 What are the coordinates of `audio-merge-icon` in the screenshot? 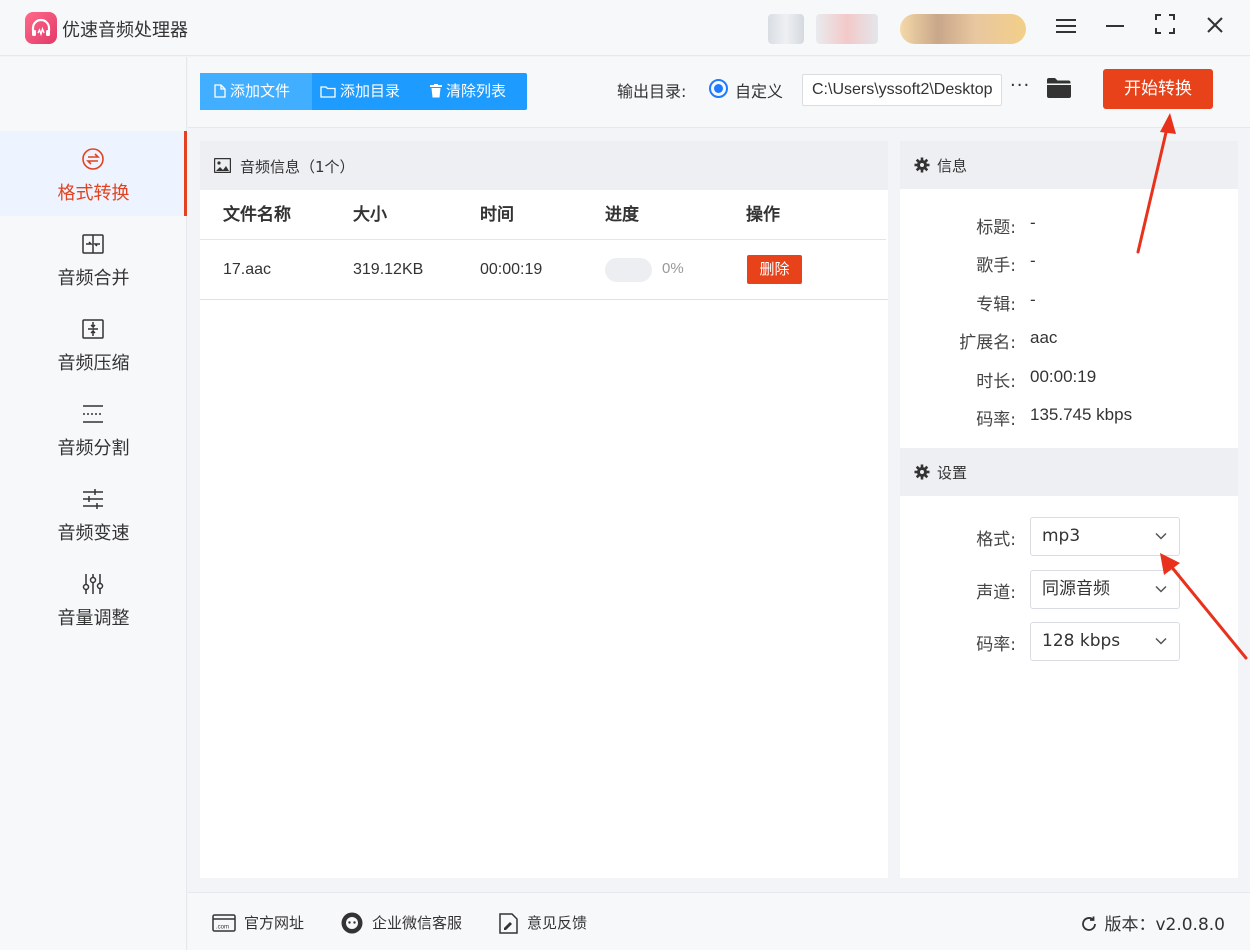 It's located at (93, 244).